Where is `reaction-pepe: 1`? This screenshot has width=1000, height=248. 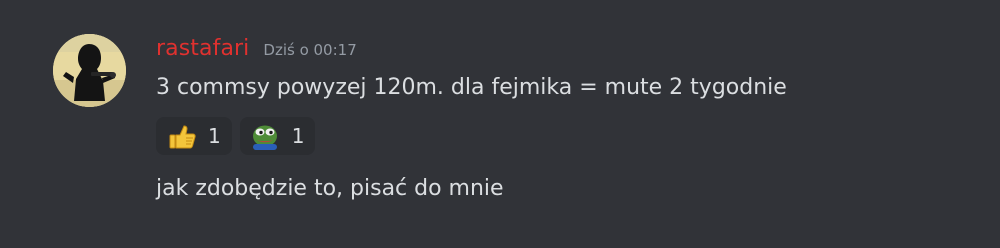 reaction-pepe: 1 is located at coordinates (277, 136).